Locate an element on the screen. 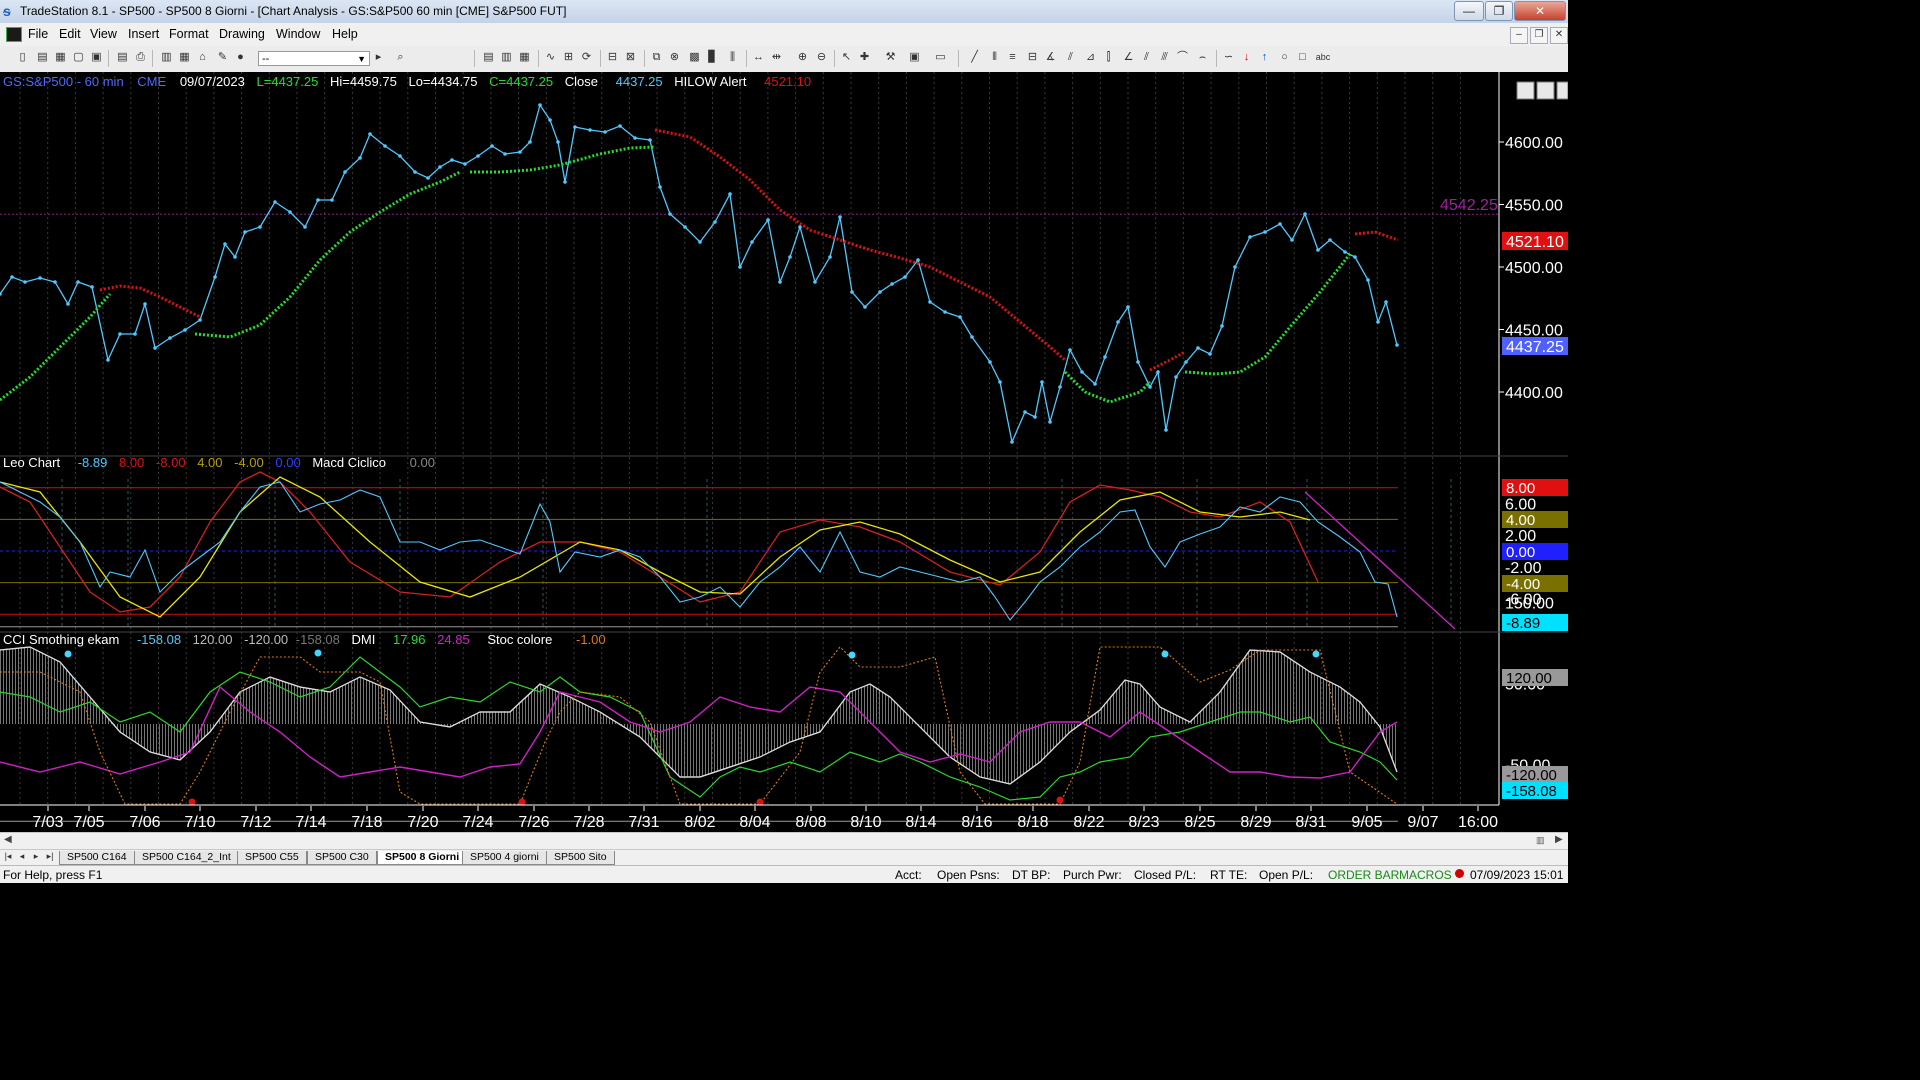 This screenshot has width=1920, height=1080. pane-minimize-button is located at coordinates (1525, 90).